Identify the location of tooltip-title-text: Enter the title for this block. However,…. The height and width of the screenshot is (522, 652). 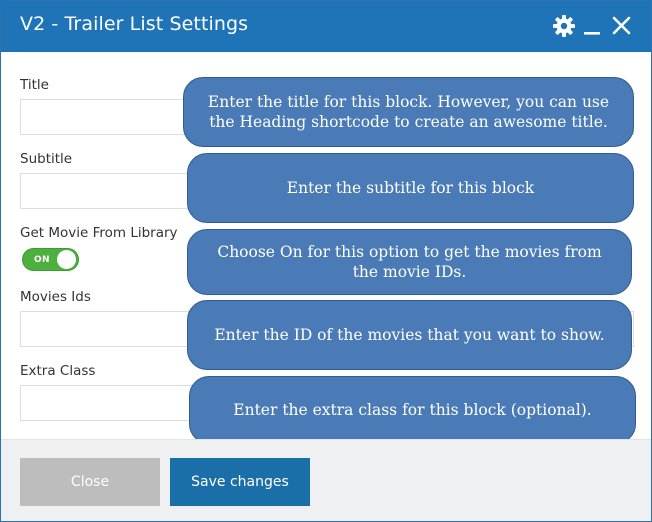
(408, 112).